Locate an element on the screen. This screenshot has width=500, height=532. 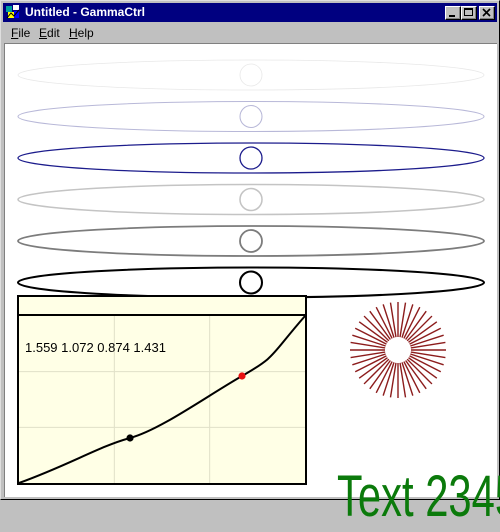
title-bar: Untitled - GammaCtrl is located at coordinates (250, 12).